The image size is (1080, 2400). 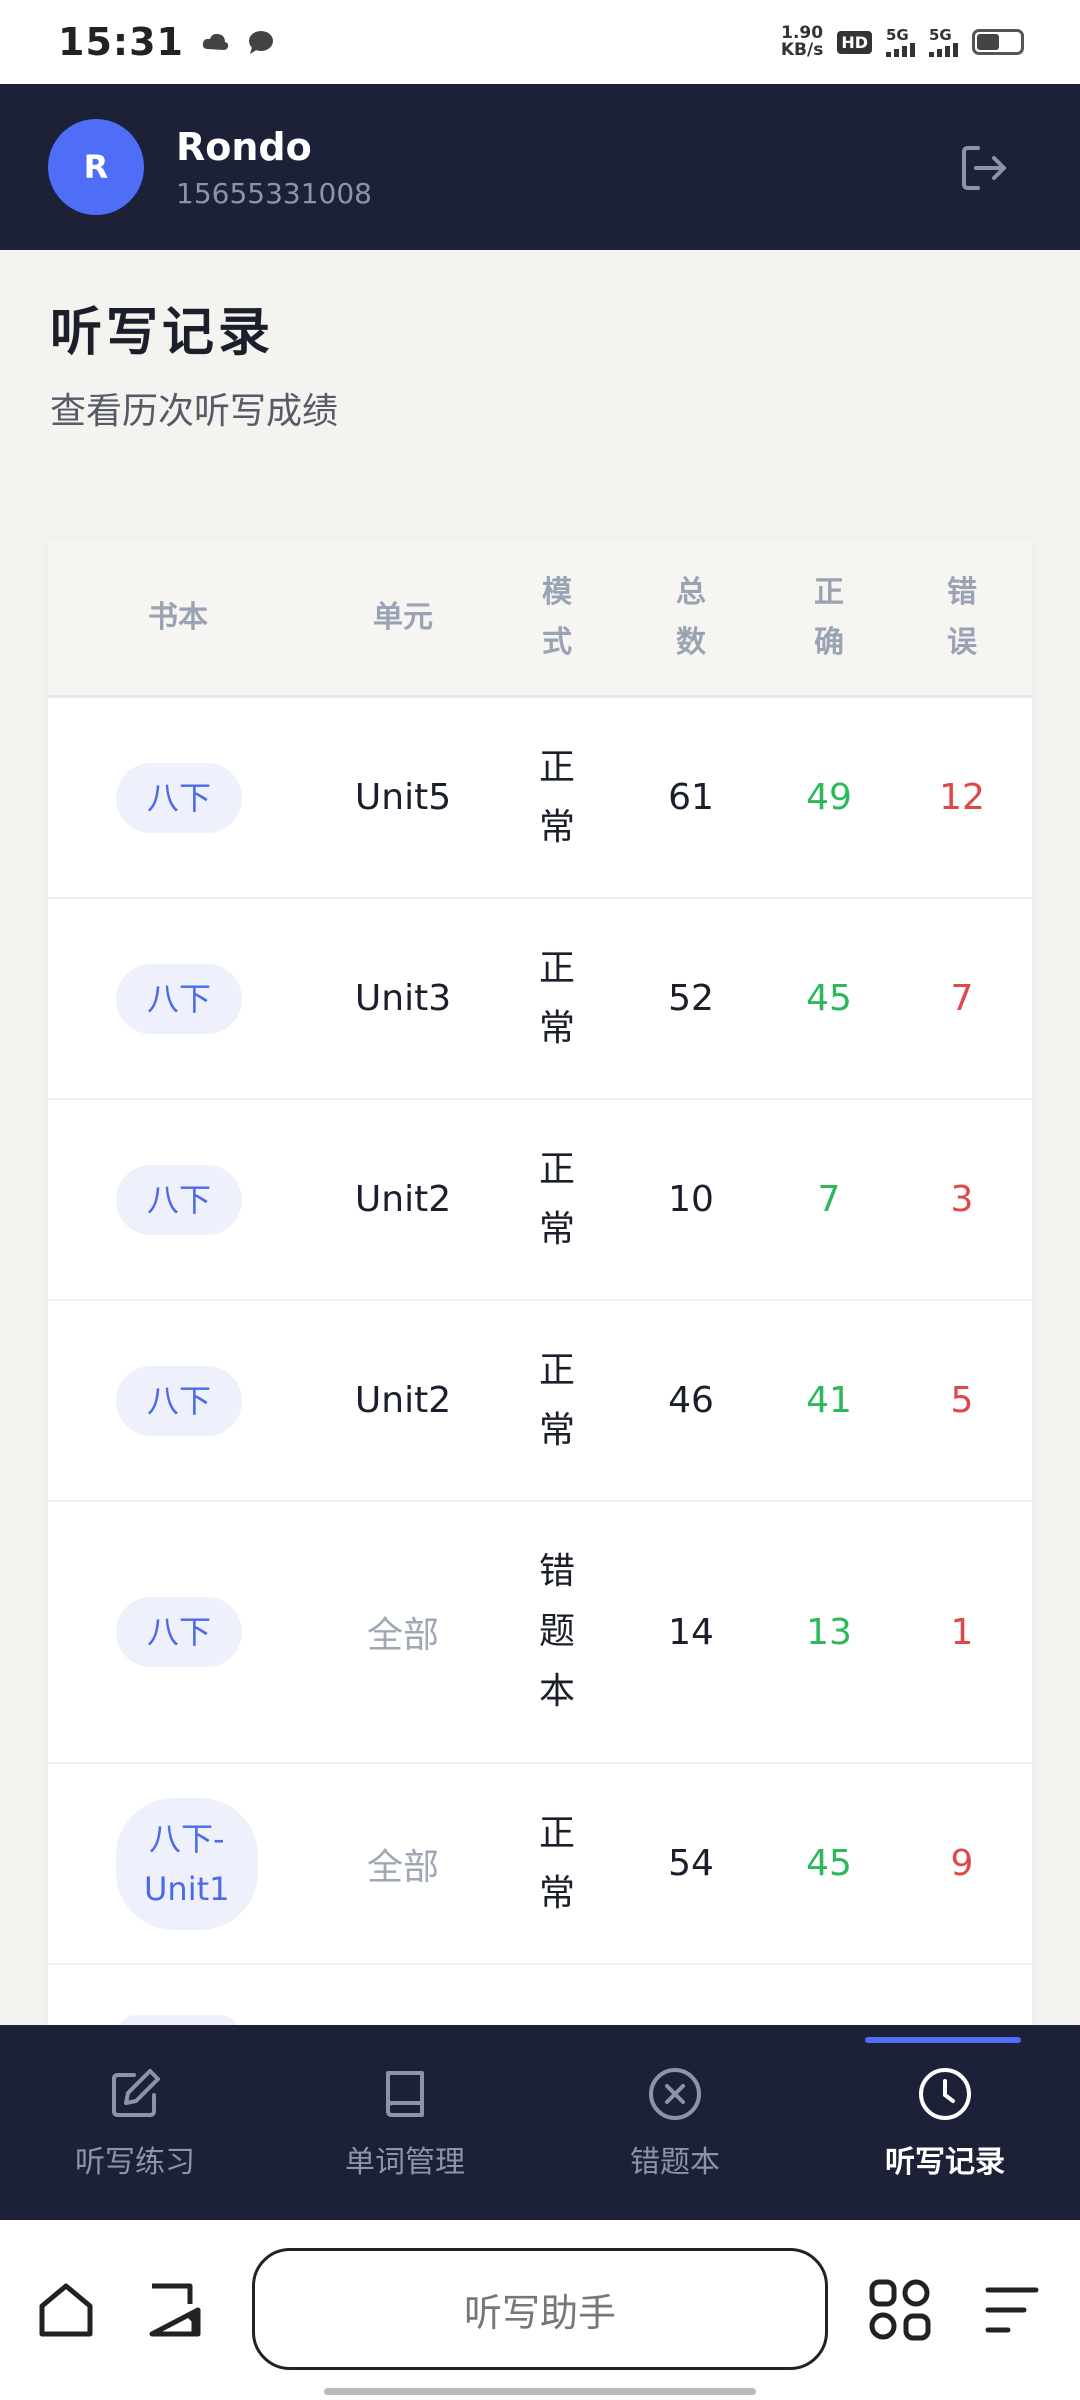 What do you see at coordinates (557, 1632) in the screenshot?
I see `mode-cell: 错 题 本` at bounding box center [557, 1632].